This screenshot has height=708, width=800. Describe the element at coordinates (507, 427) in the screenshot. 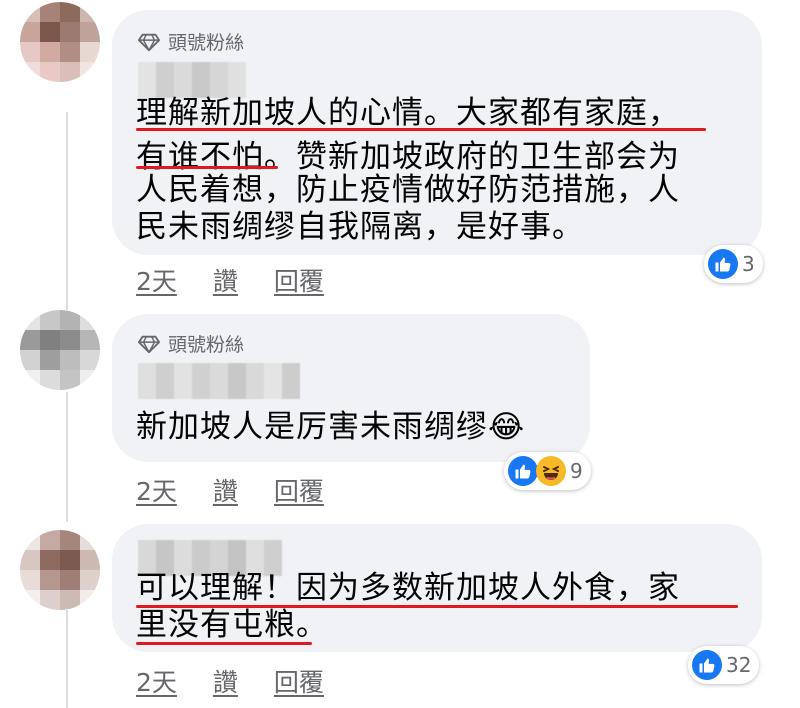

I see `laughing-emoji-icon: 😂` at that location.